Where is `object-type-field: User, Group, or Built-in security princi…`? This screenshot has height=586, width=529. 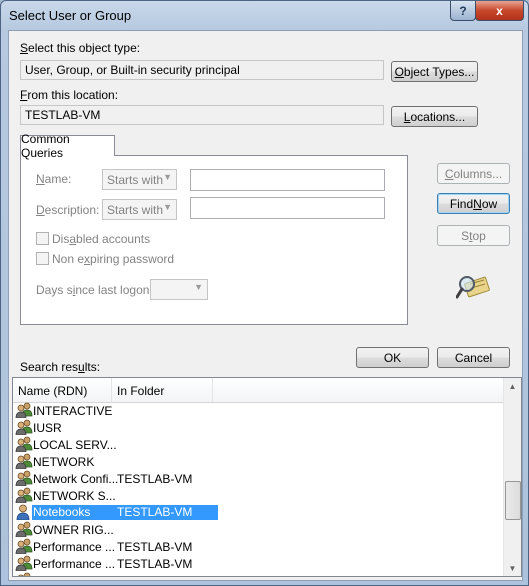 object-type-field: User, Group, or Built-in security princi… is located at coordinates (202, 70).